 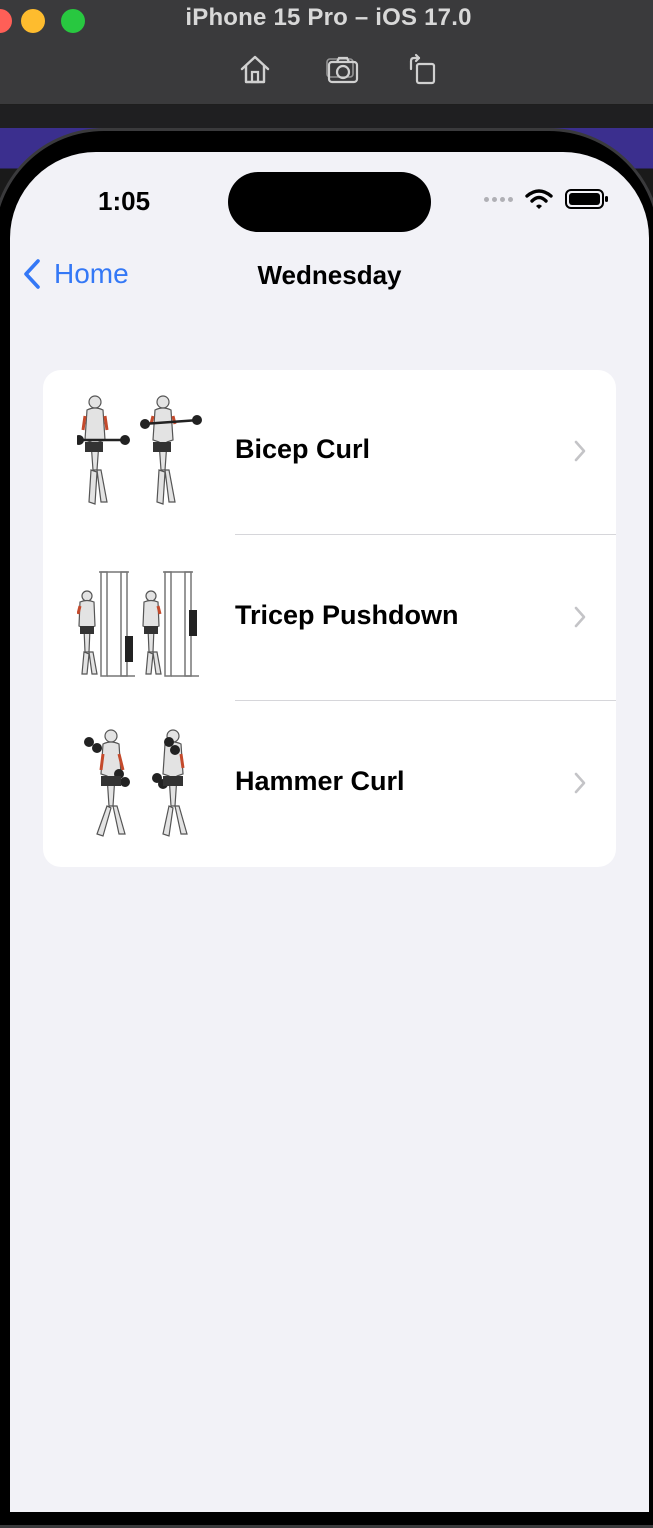 I want to click on home-icon, so click(x=255, y=70).